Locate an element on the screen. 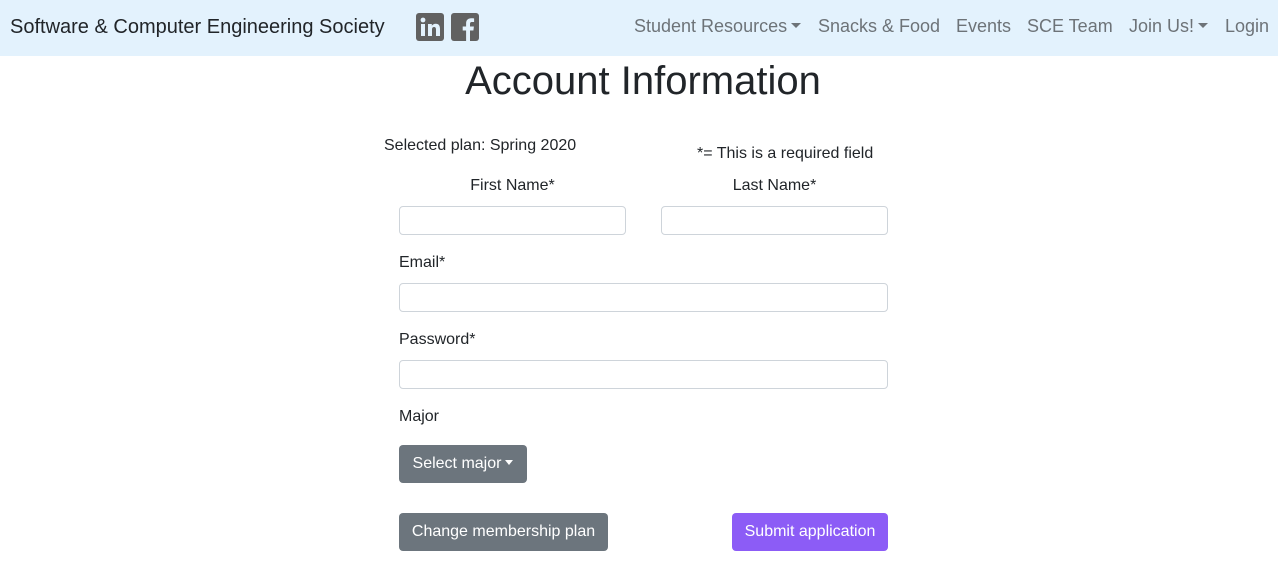 Image resolution: width=1278 pixels, height=573 pixels. first-name-input is located at coordinates (512, 220).